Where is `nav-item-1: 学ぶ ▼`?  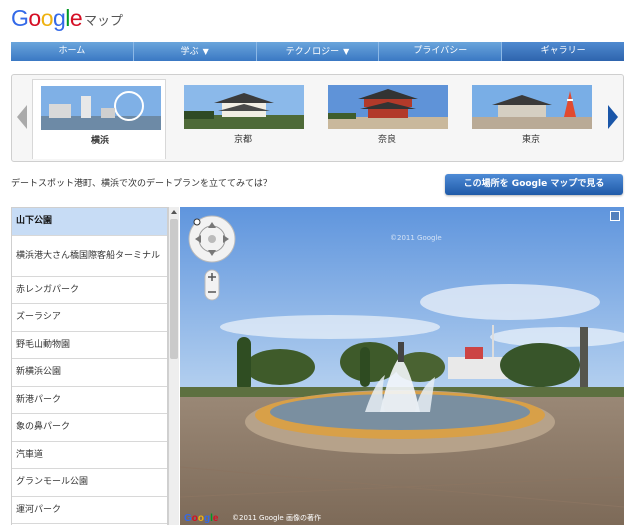 nav-item-1: 学ぶ ▼ is located at coordinates (195, 51).